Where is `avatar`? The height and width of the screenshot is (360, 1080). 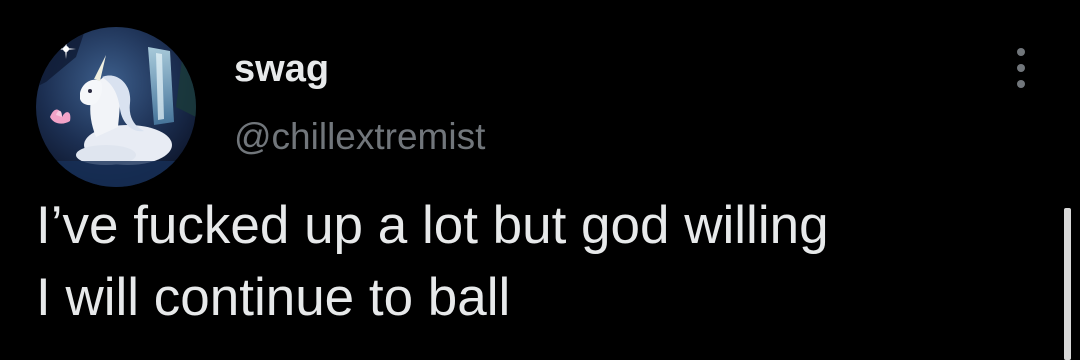 avatar is located at coordinates (116, 107).